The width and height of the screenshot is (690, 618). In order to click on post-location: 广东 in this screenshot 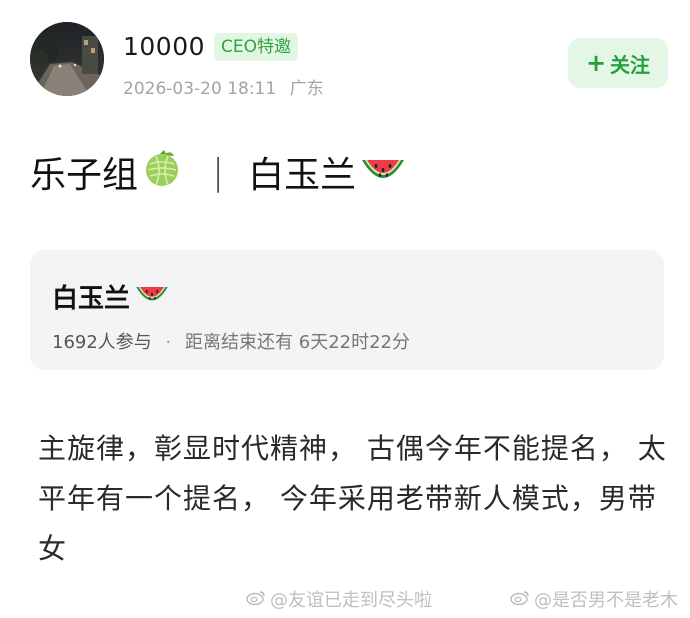, I will do `click(306, 89)`.